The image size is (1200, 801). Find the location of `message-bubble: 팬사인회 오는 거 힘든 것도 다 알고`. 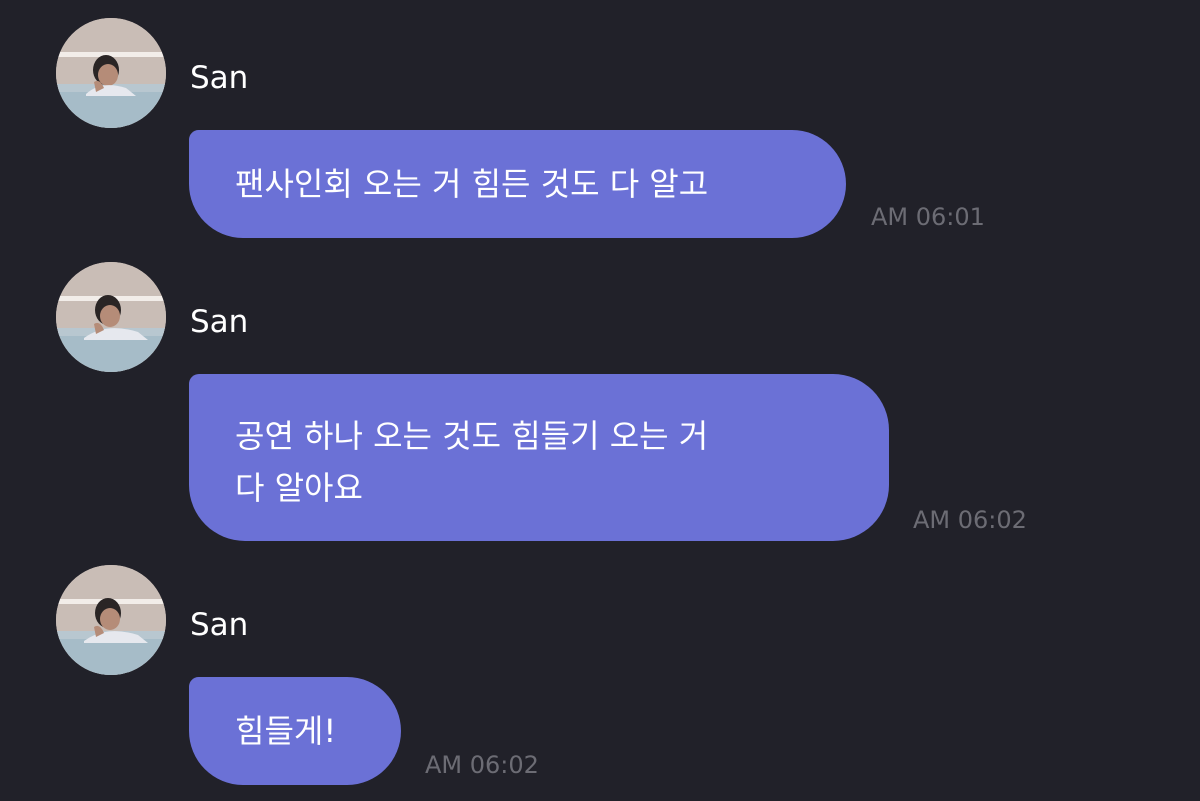

message-bubble: 팬사인회 오는 거 힘든 것도 다 알고 is located at coordinates (517, 184).